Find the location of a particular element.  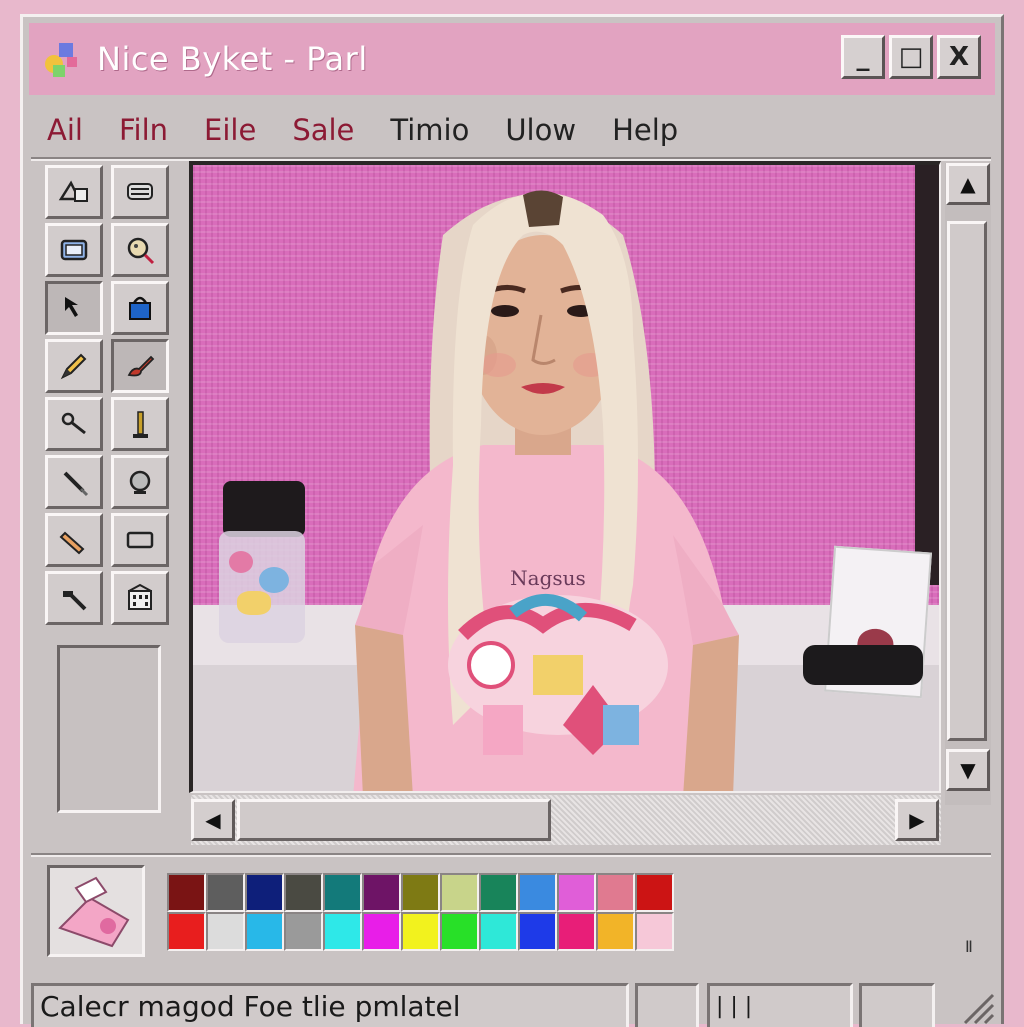

magnifier-icon is located at coordinates (140, 250).